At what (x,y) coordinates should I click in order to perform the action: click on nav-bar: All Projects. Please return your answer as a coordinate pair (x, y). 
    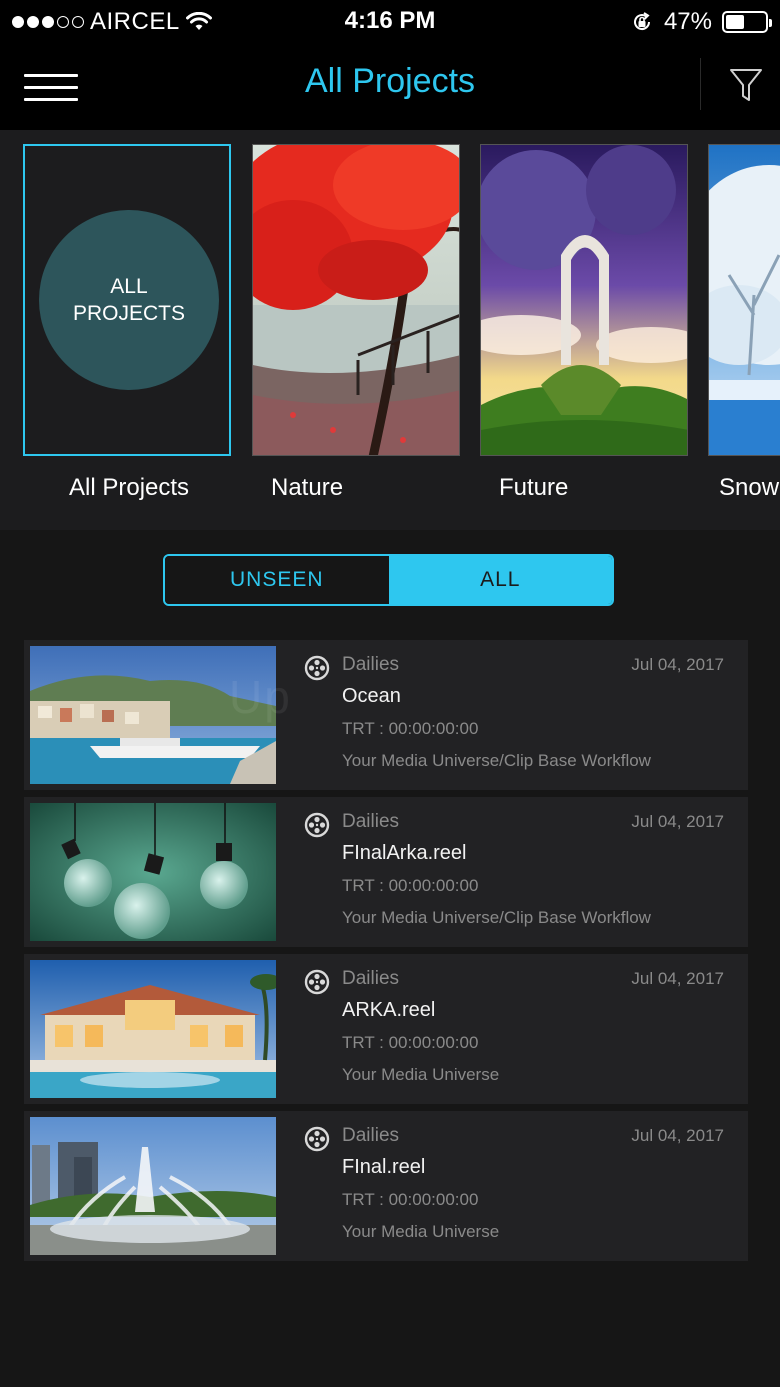
    Looking at the image, I should click on (390, 87).